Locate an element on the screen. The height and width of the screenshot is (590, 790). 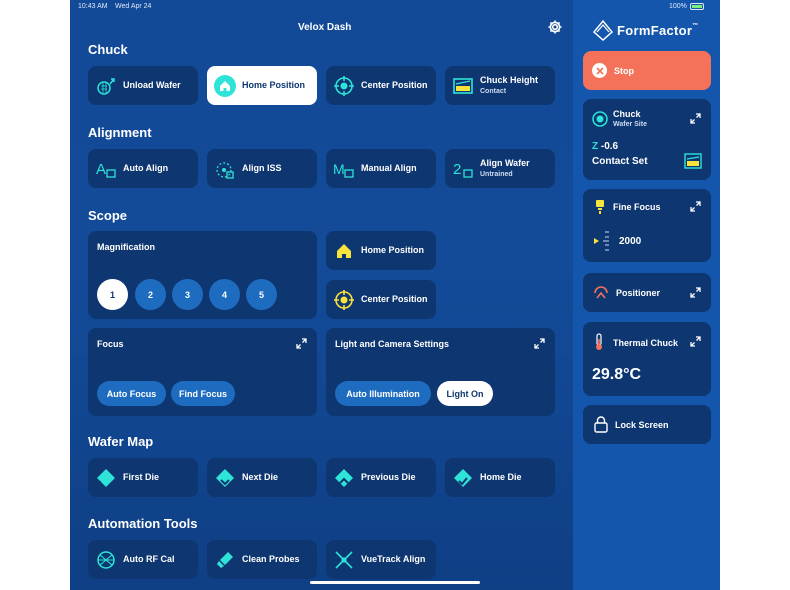
chuck-card-sub: Wafer Site is located at coordinates (630, 124).